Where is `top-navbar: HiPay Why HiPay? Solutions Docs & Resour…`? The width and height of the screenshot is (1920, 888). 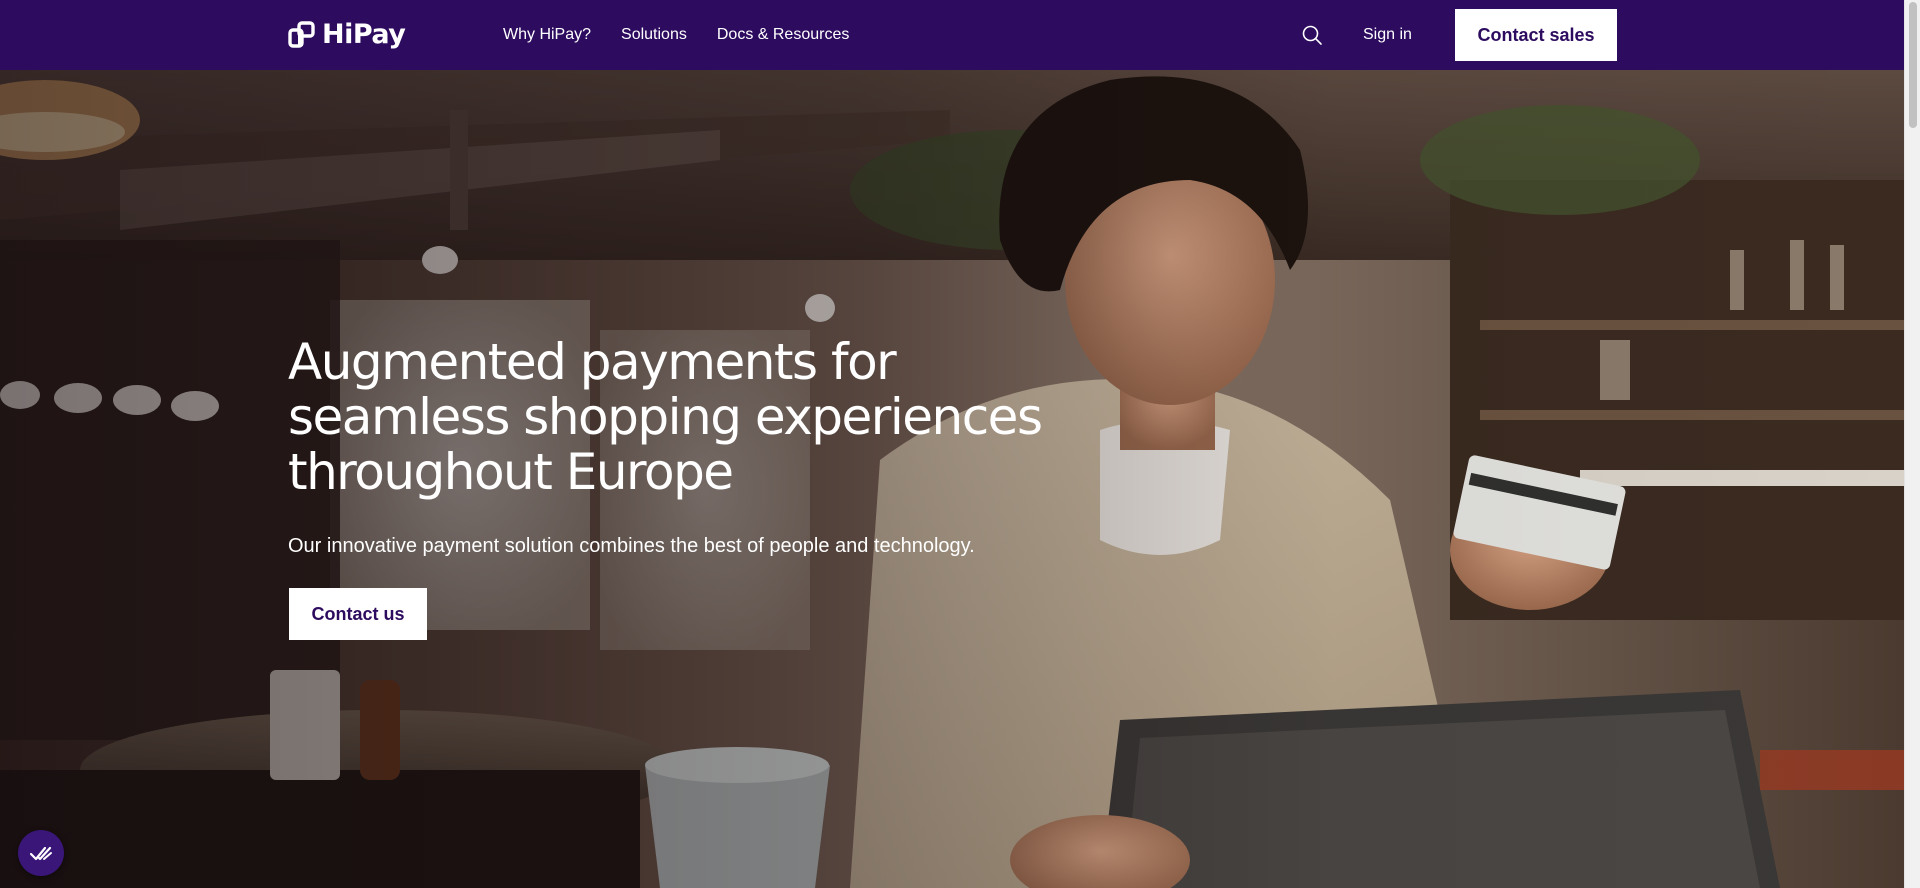 top-navbar: HiPay Why HiPay? Solutions Docs & Resour… is located at coordinates (952, 35).